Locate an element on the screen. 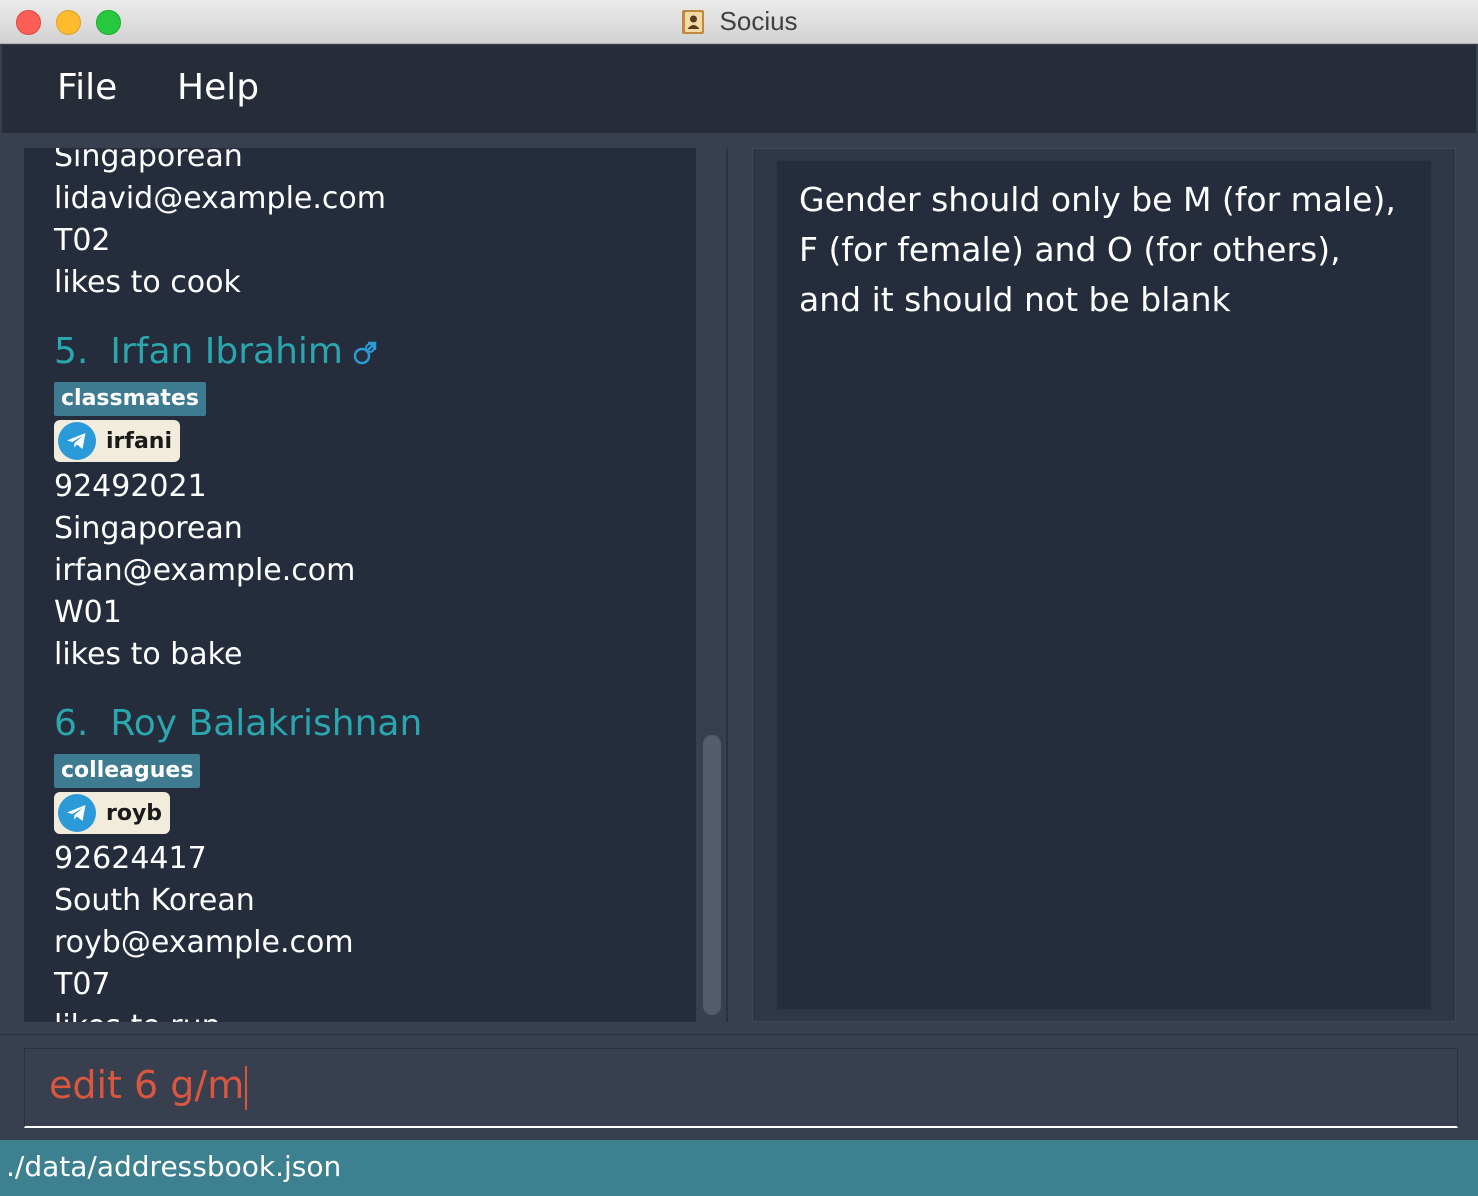 This screenshot has width=1478, height=1196. person-tag: classmates is located at coordinates (130, 399).